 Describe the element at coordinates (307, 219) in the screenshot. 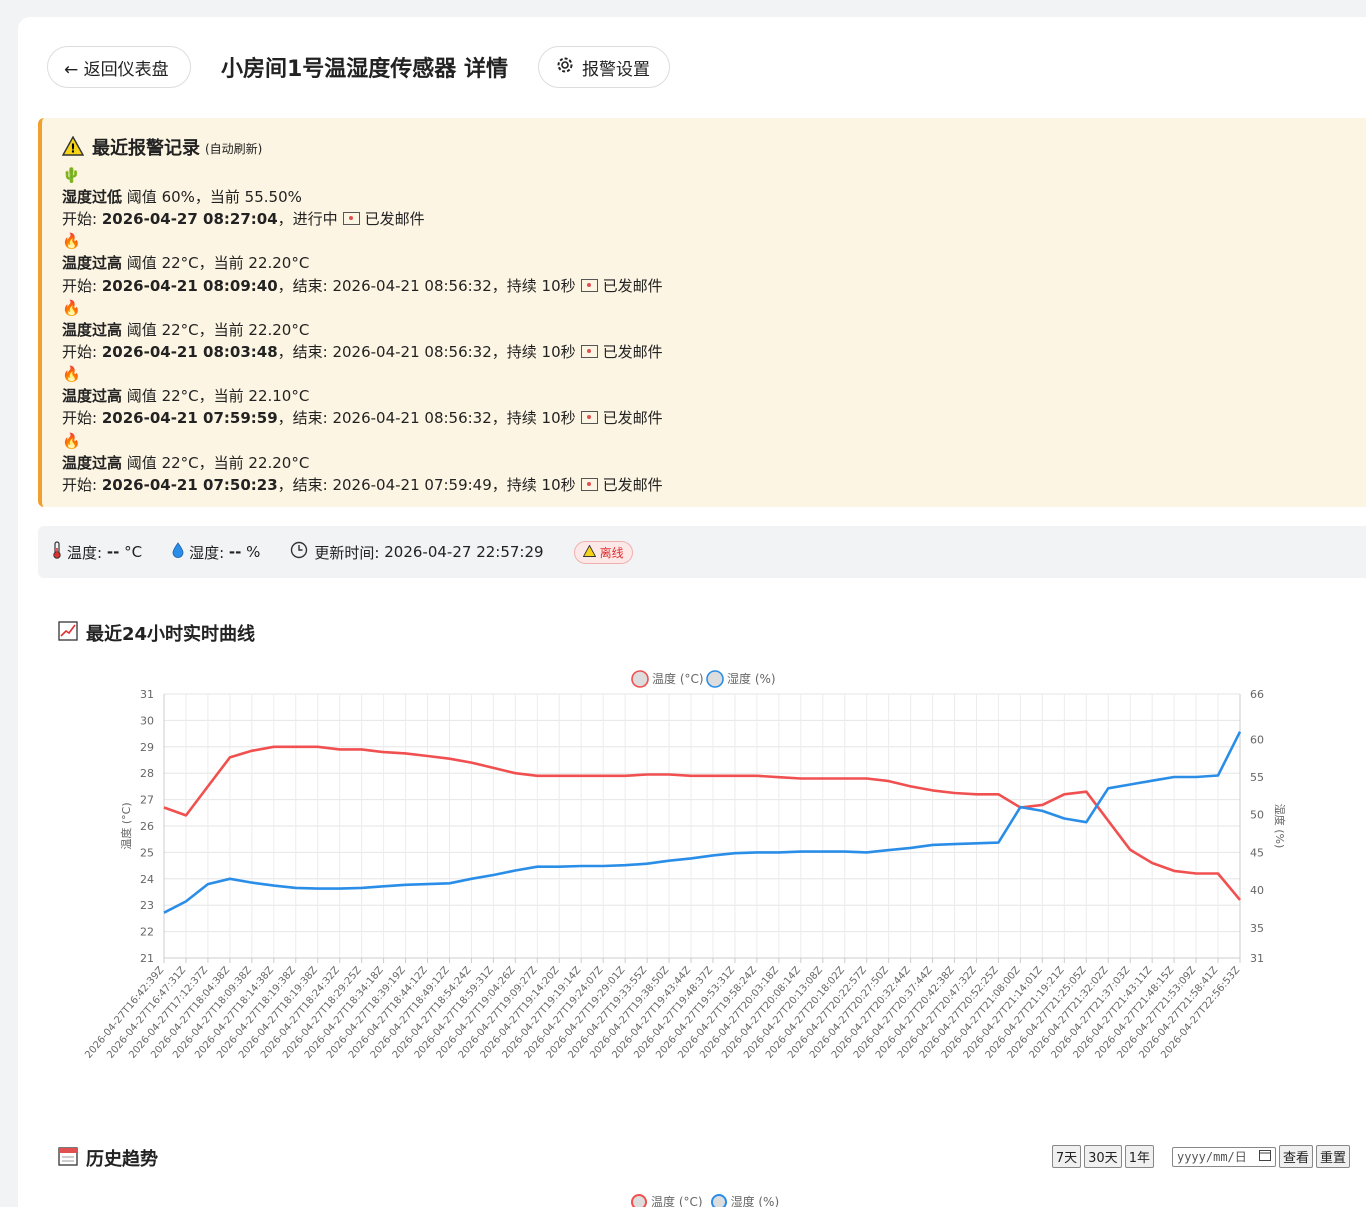

I see `alert-timing-rest: ，进行中` at that location.